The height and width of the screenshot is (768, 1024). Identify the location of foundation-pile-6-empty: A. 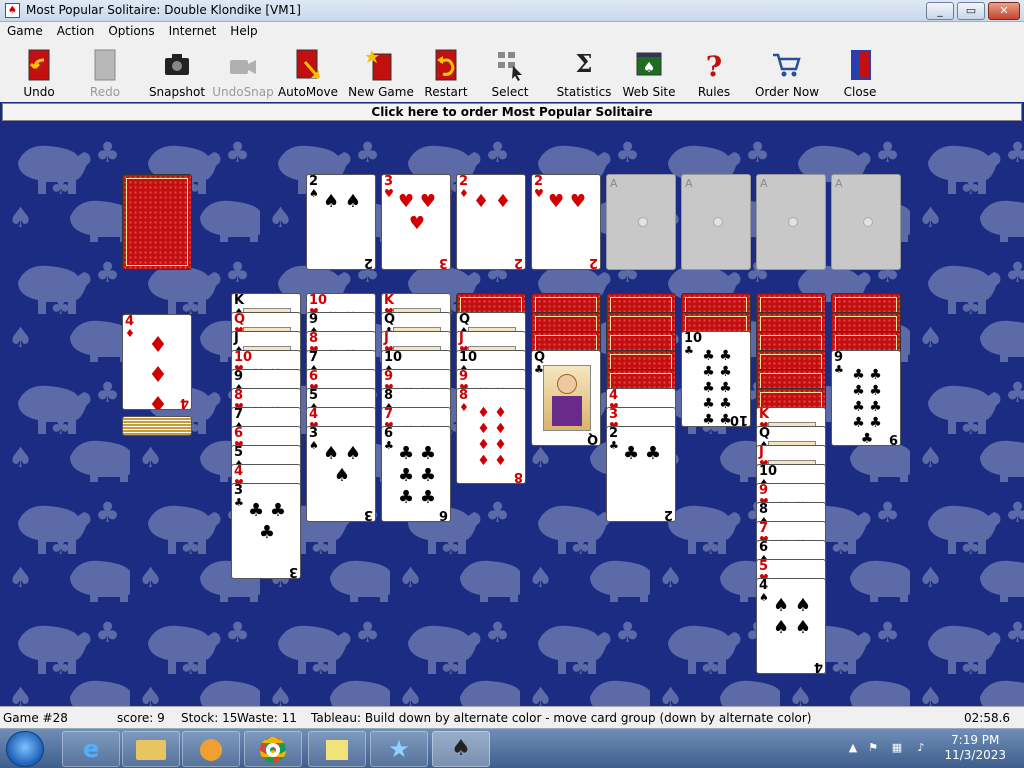
(716, 222).